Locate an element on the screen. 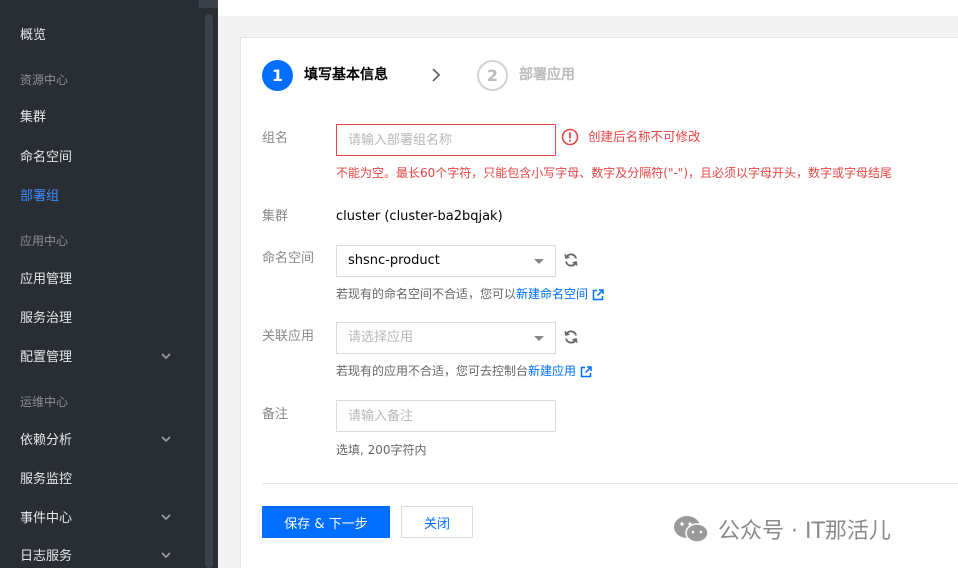 Image resolution: width=958 pixels, height=568 pixels. namespace-hint: 若现有的命名空间不合适，您可以新建命名空间 is located at coordinates (470, 294).